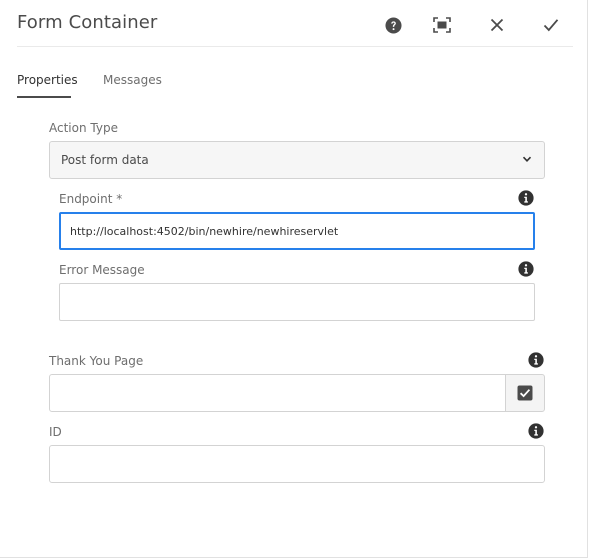 The width and height of the screenshot is (592, 560). I want to click on thank-you-page-input, so click(277, 393).